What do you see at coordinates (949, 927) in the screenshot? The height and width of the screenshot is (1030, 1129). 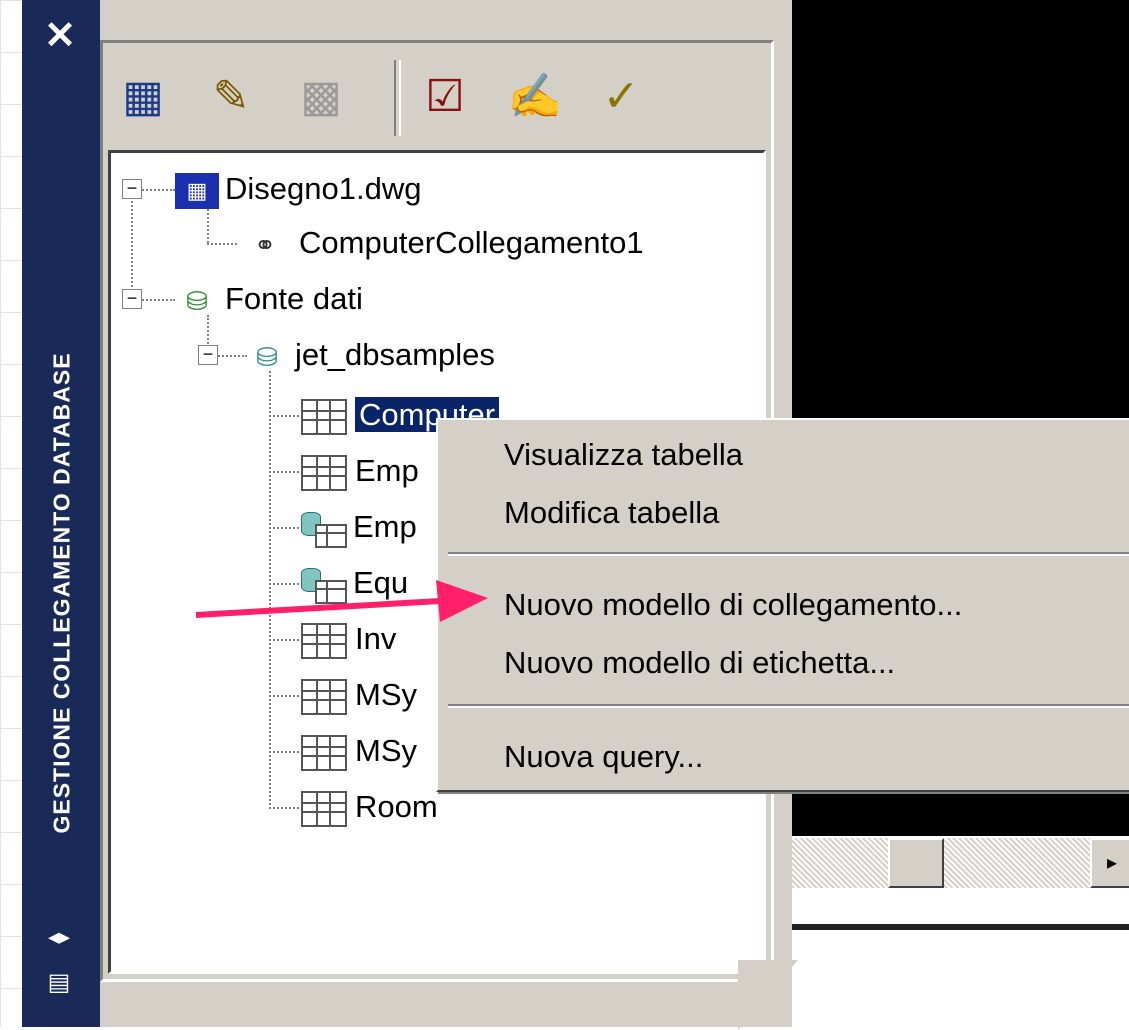 I see `divider` at bounding box center [949, 927].